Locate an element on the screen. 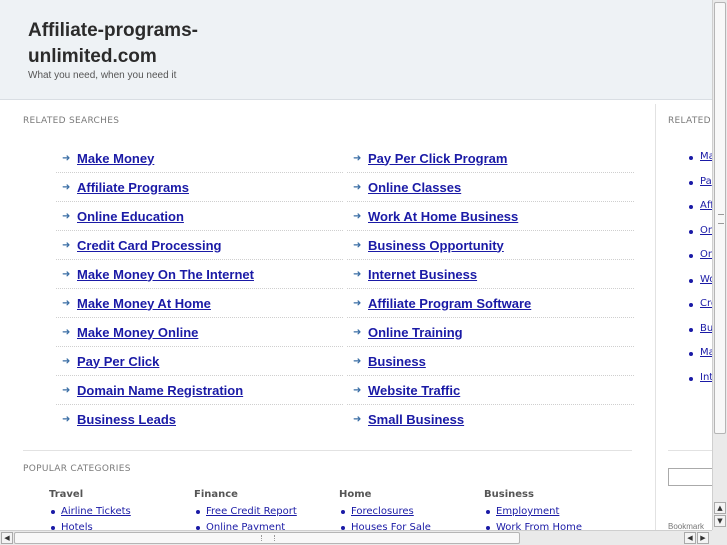 This screenshot has width=727, height=545. category-heading: Home is located at coordinates (355, 494).